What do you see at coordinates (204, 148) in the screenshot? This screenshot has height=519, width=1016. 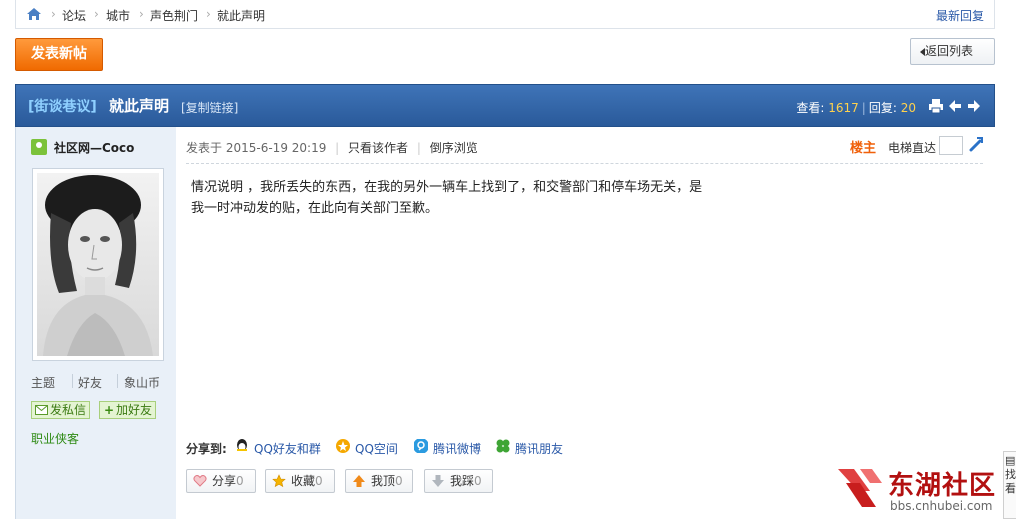 I see `posted-prefix: 发表于` at bounding box center [204, 148].